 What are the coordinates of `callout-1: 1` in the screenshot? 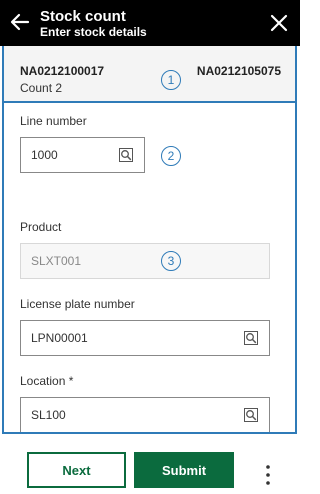 It's located at (171, 80).